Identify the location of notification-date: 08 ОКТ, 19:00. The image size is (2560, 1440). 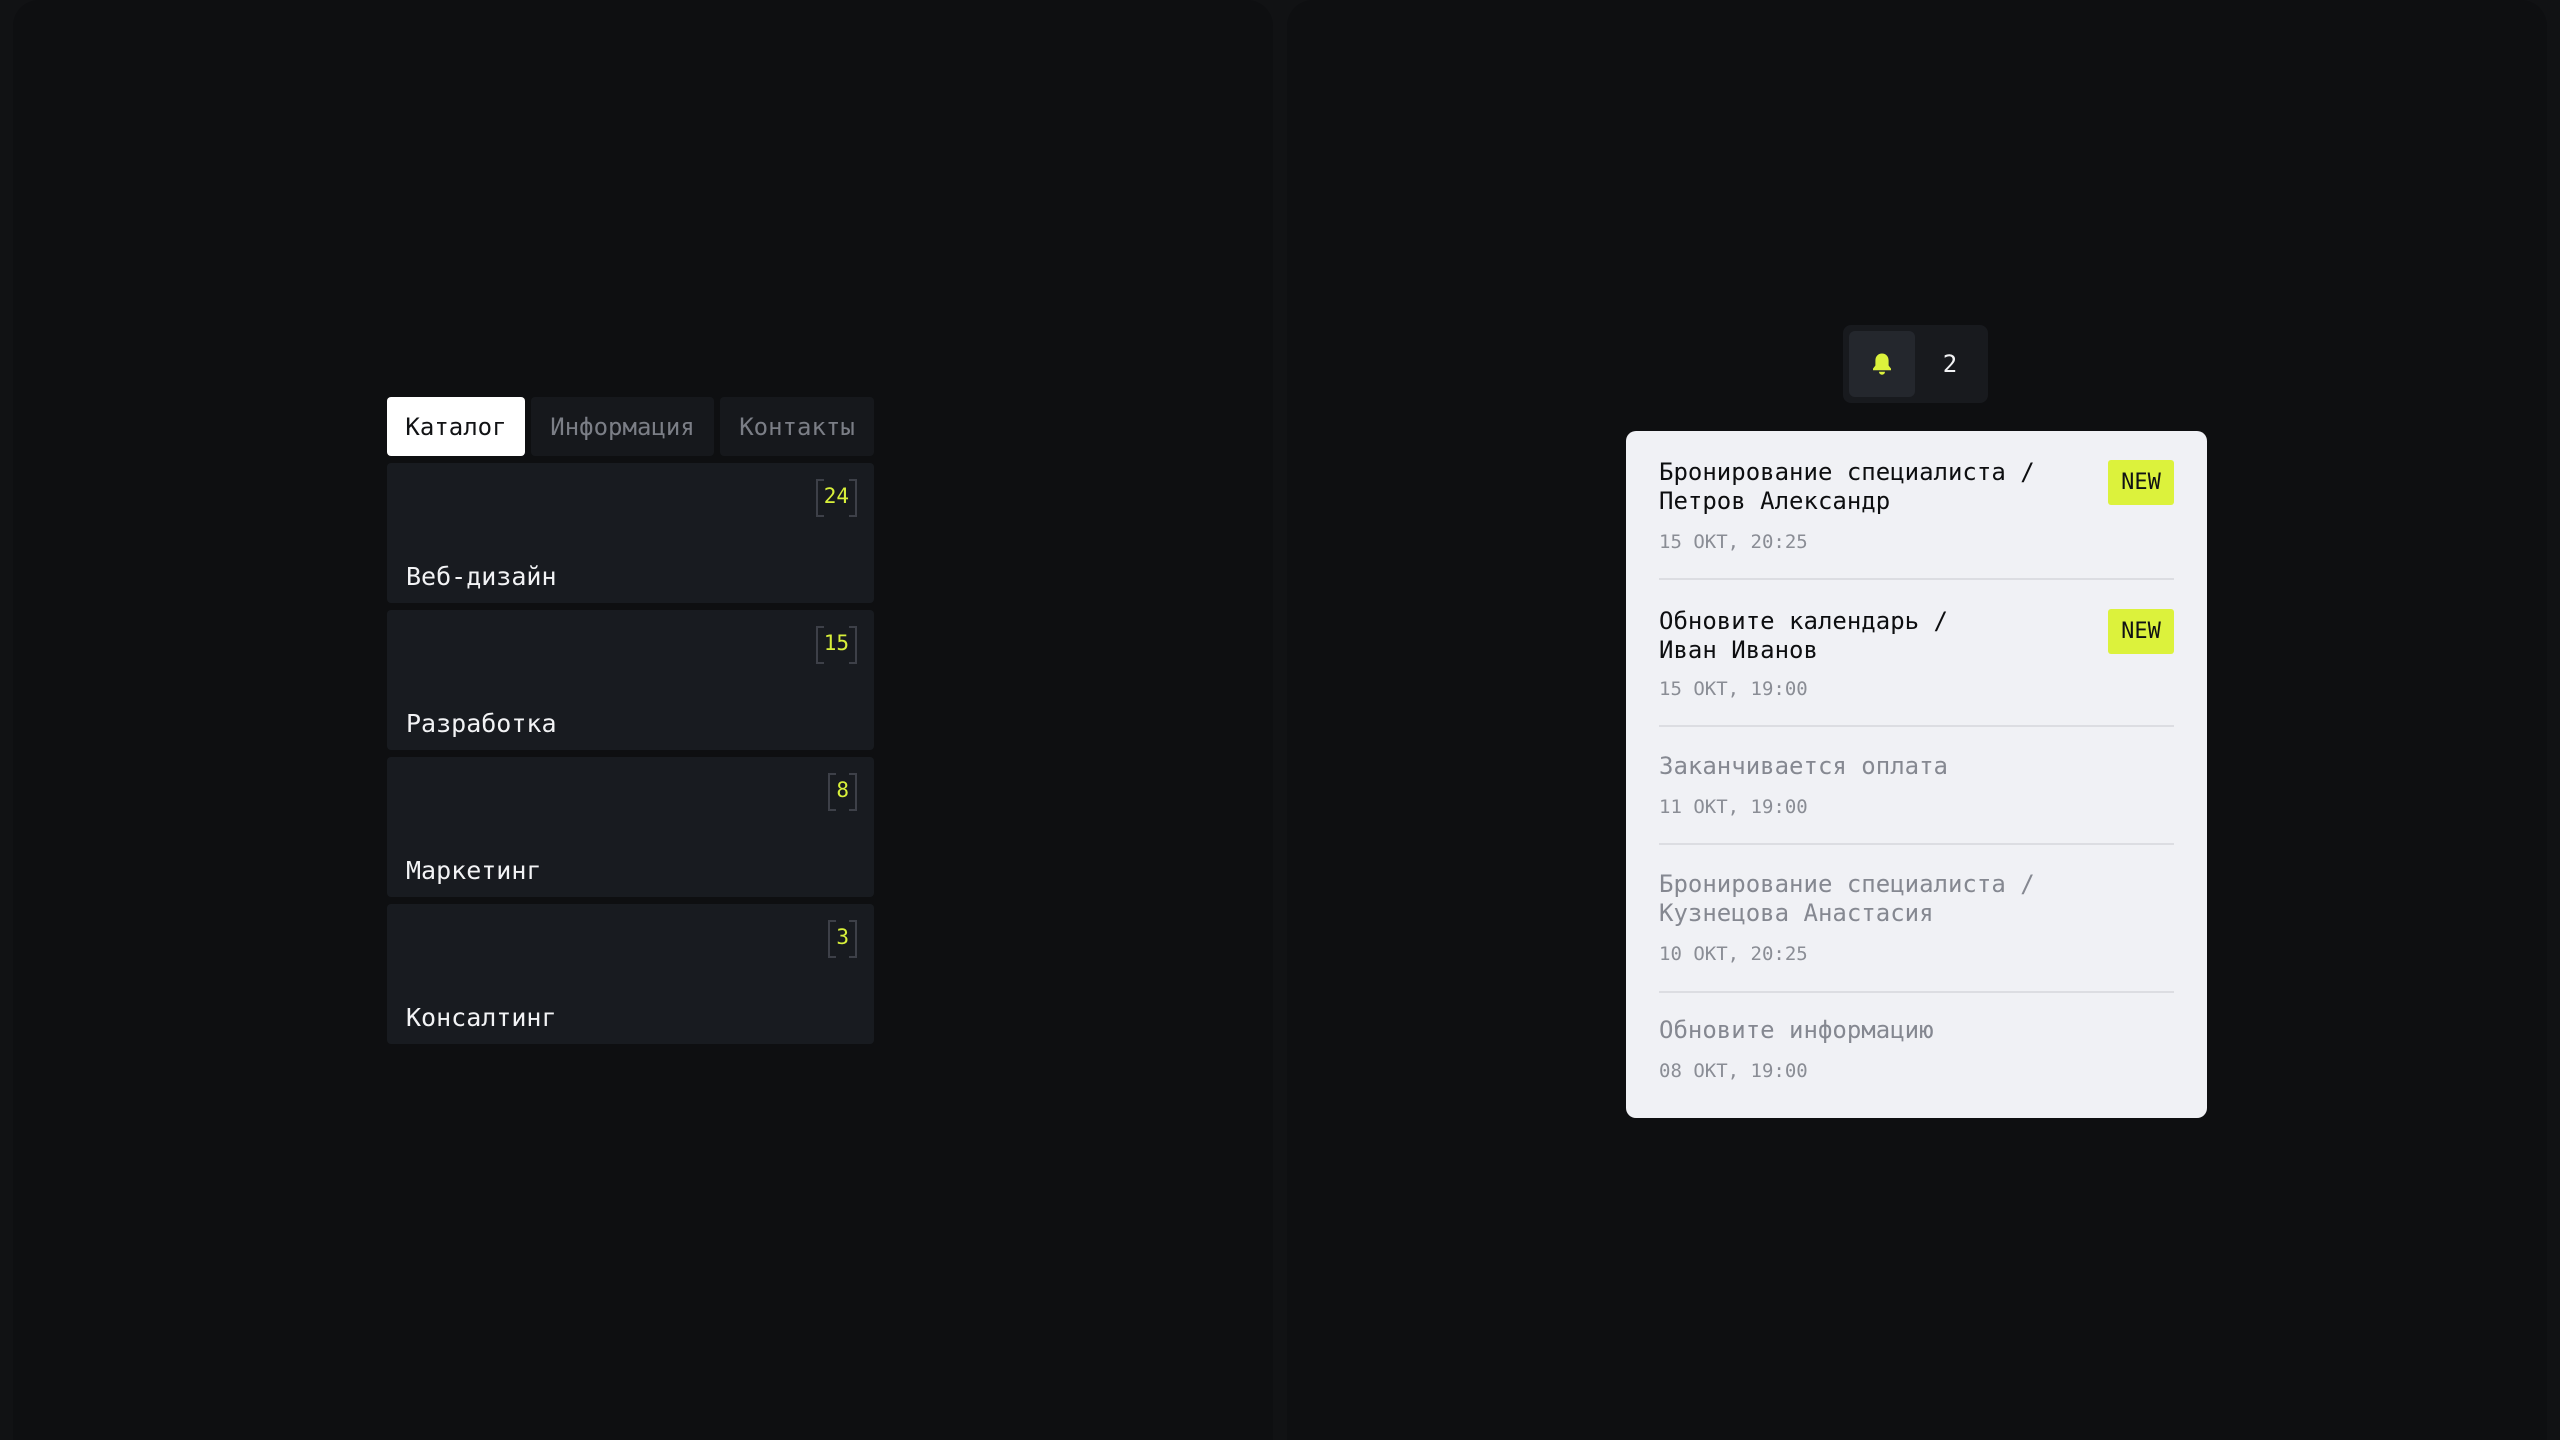
(1733, 1071).